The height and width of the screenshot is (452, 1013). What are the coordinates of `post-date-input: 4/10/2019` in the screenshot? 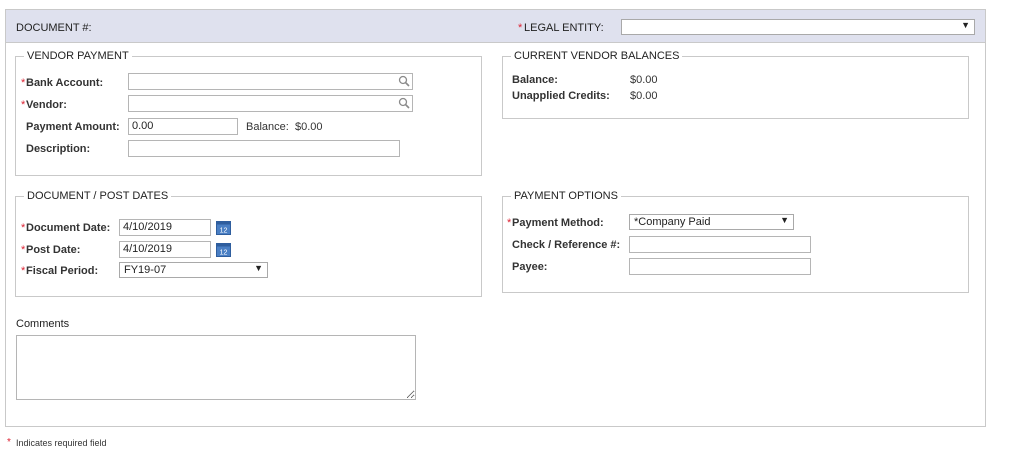 It's located at (165, 249).